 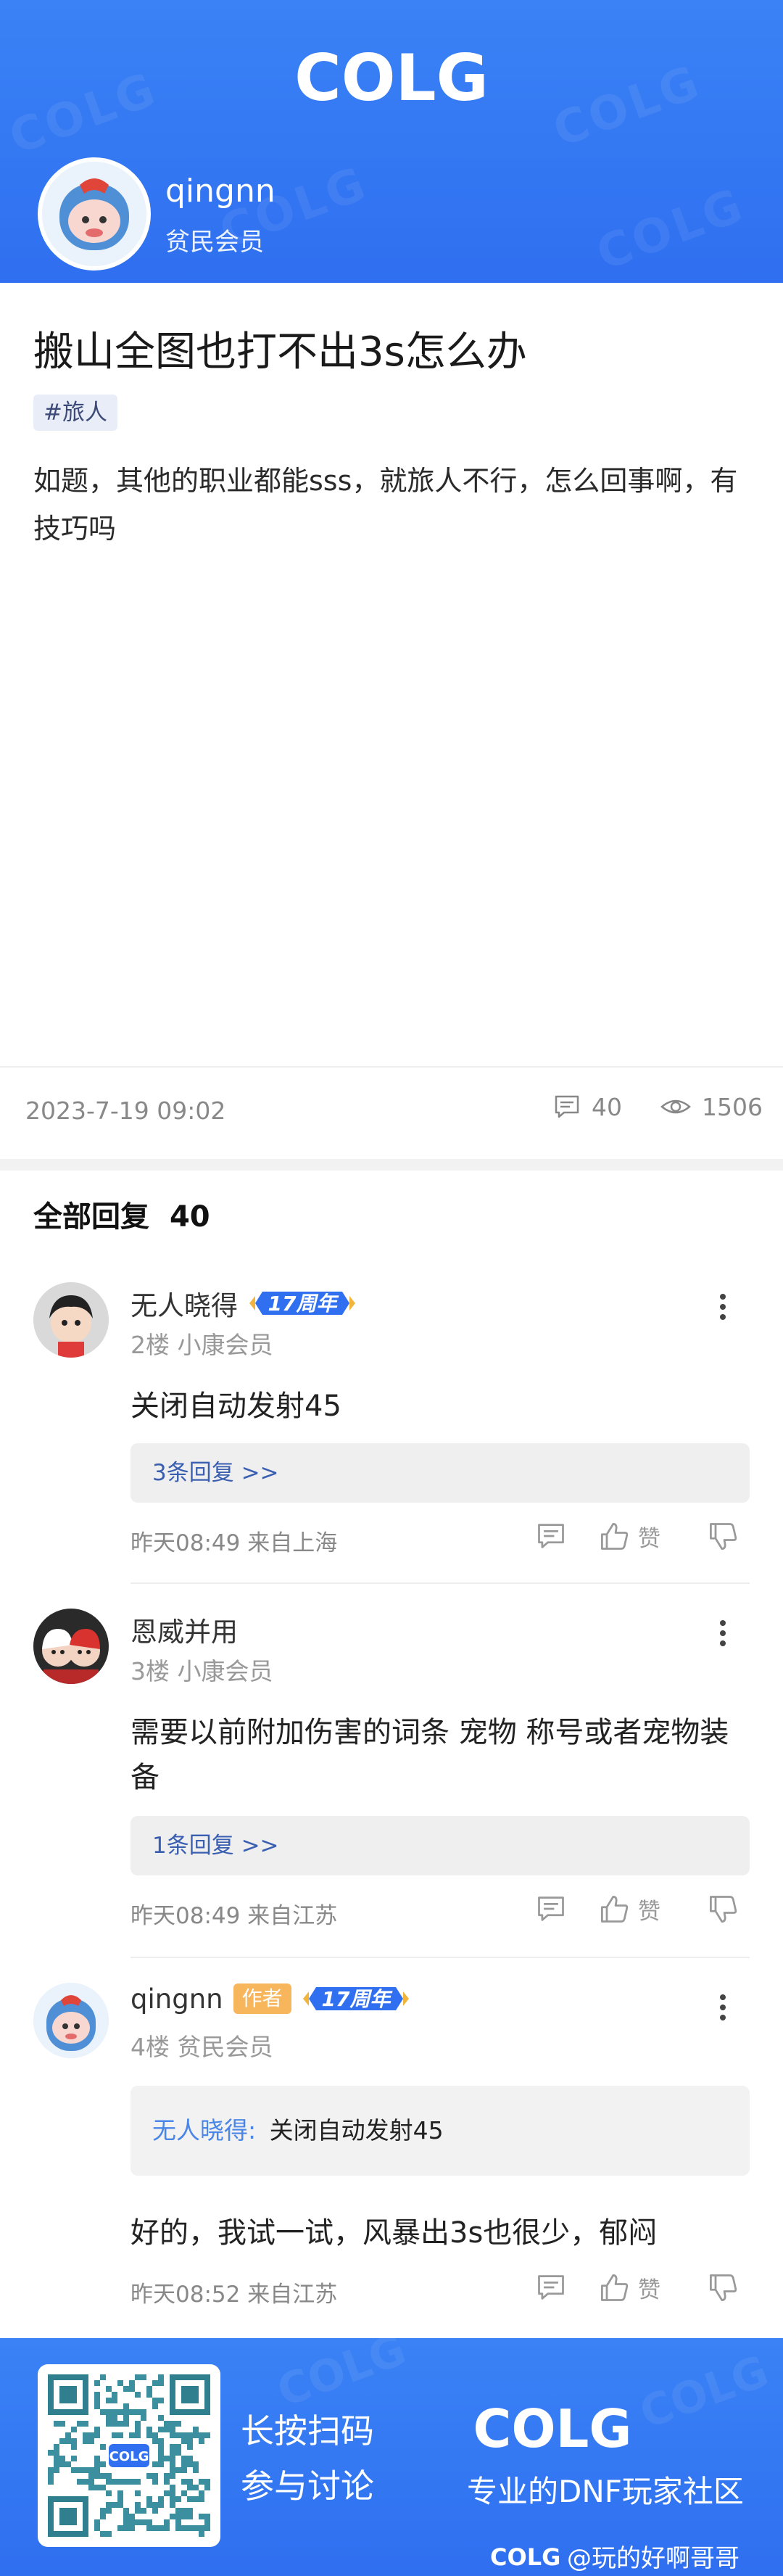 What do you see at coordinates (385, 505) in the screenshot?
I see `post-body: 如题，其他的职业都能sss，就旅人不行，怎么回事啊，有技巧吗` at bounding box center [385, 505].